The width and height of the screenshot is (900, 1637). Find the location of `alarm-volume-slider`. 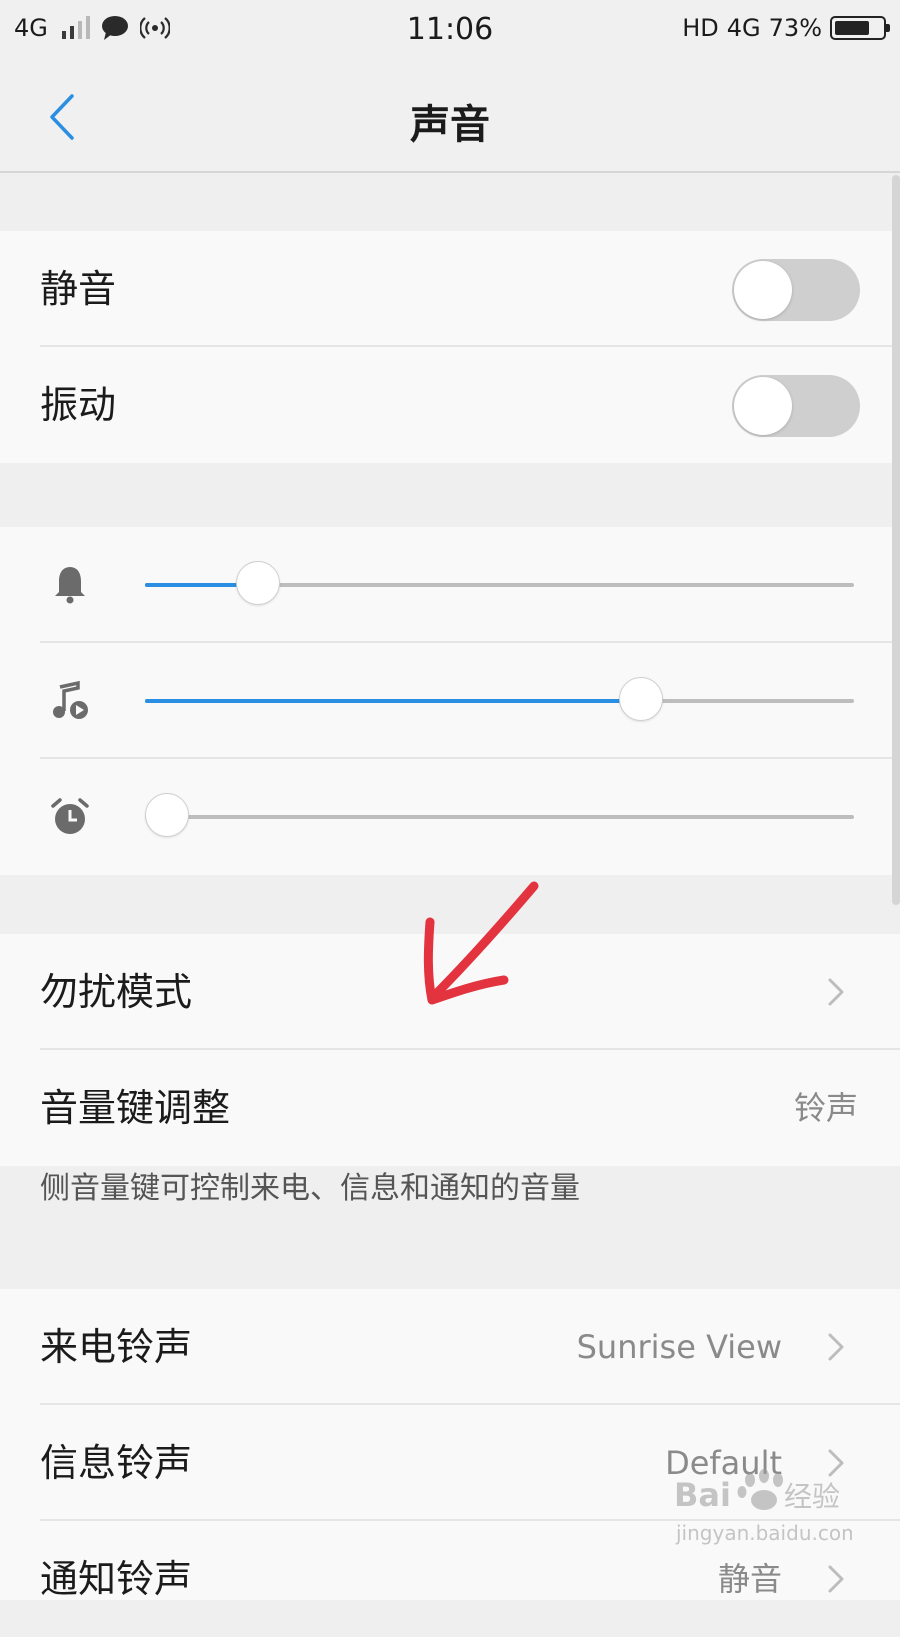

alarm-volume-slider is located at coordinates (499, 815).